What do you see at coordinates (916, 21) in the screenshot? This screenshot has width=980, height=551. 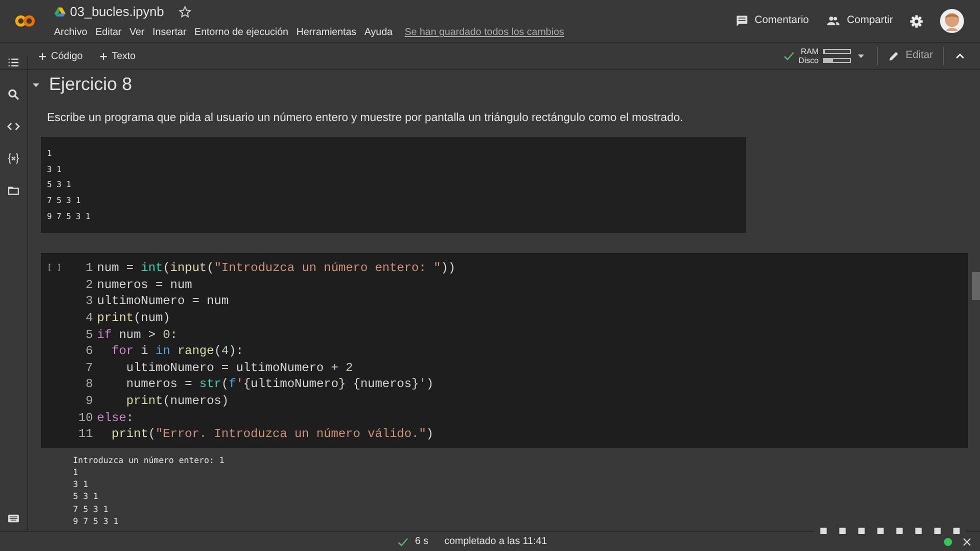 I see `settings-icon` at bounding box center [916, 21].